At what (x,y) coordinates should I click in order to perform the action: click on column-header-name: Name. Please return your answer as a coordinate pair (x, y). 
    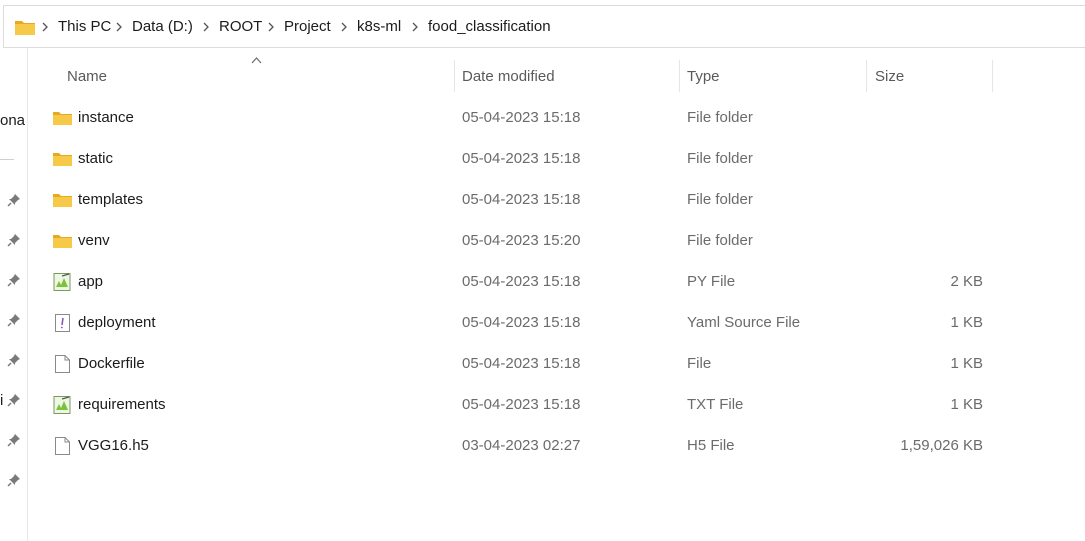
    Looking at the image, I should click on (87, 76).